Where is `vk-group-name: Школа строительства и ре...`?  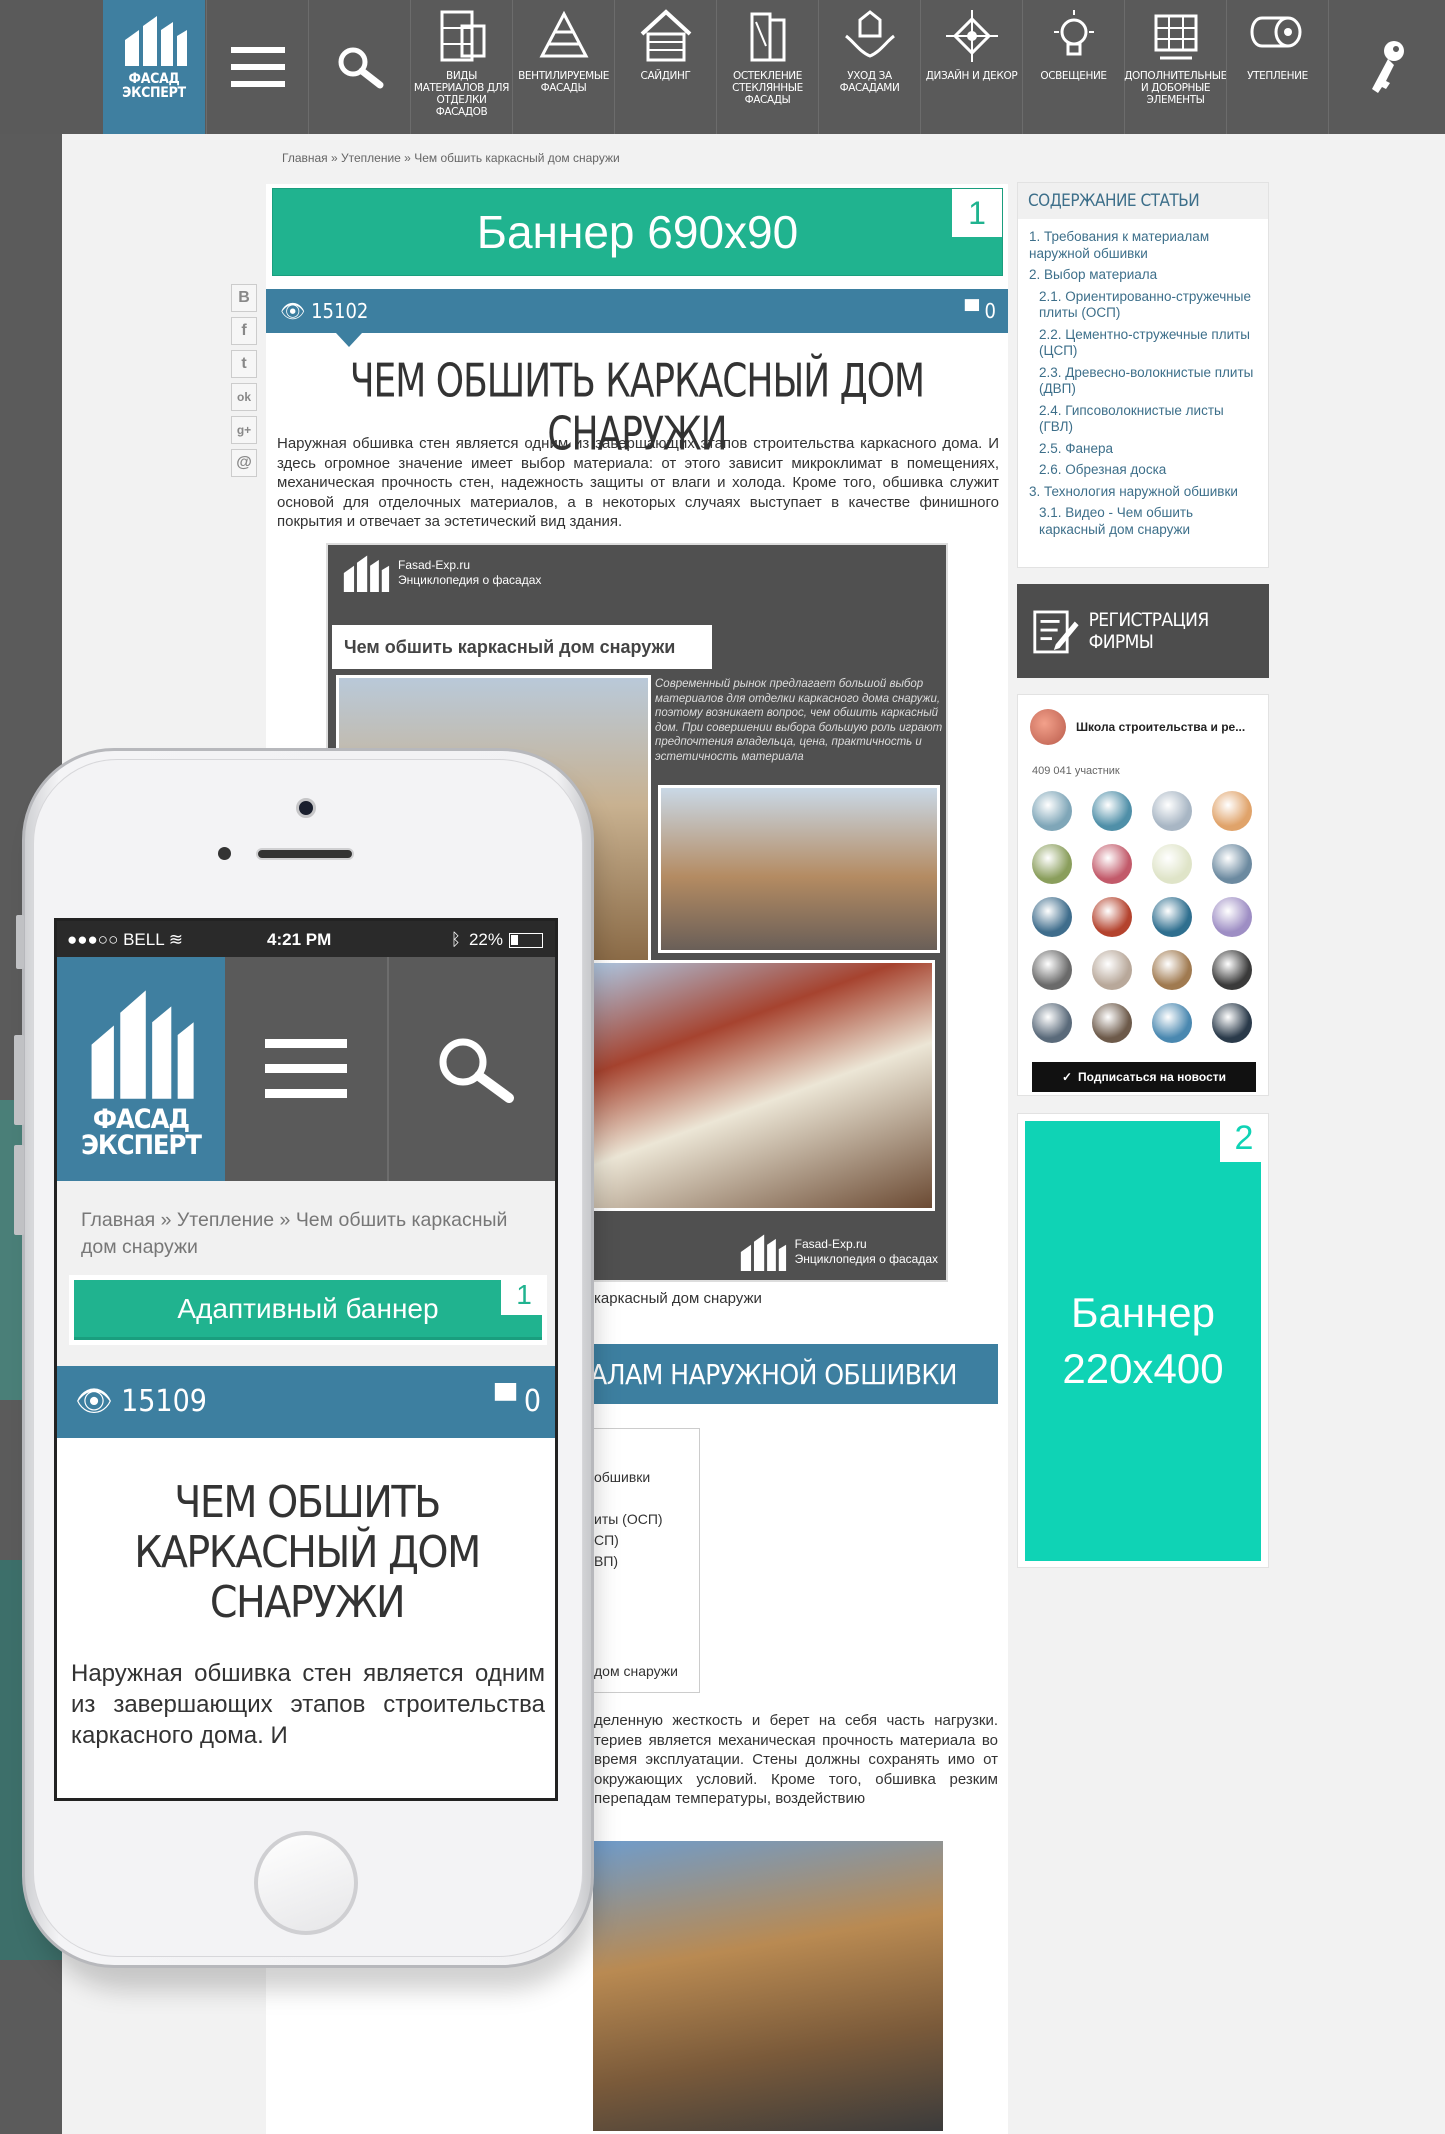 vk-group-name: Школа строительства и ре... is located at coordinates (1160, 727).